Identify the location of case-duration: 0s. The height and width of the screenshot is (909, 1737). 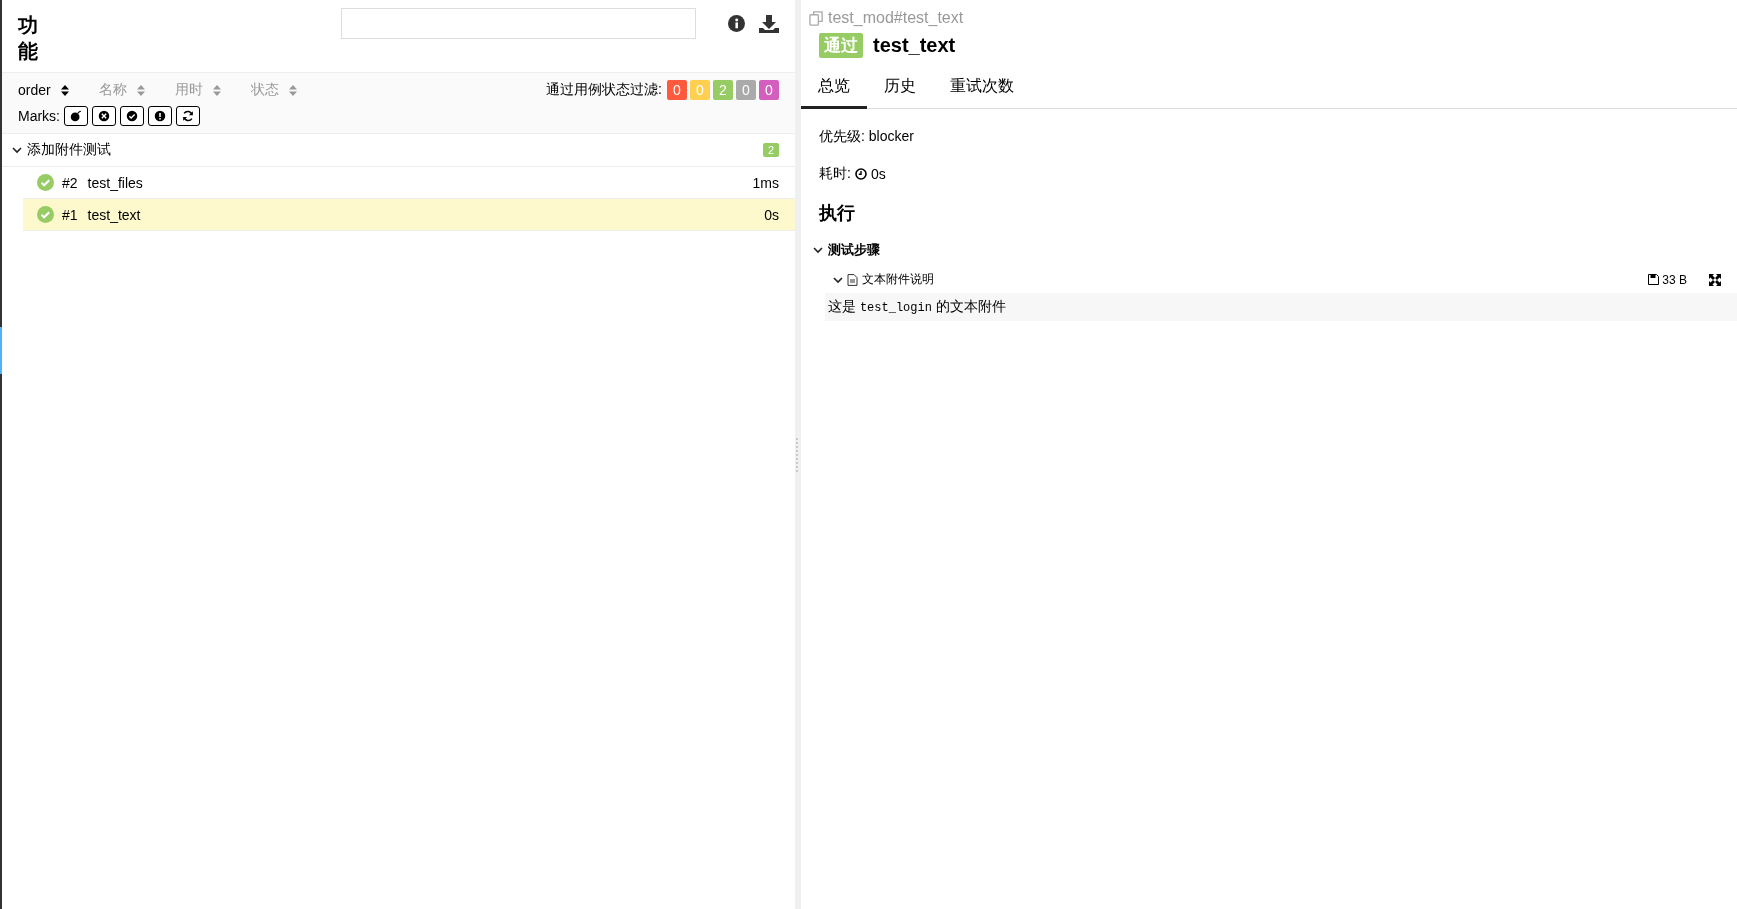
(771, 214).